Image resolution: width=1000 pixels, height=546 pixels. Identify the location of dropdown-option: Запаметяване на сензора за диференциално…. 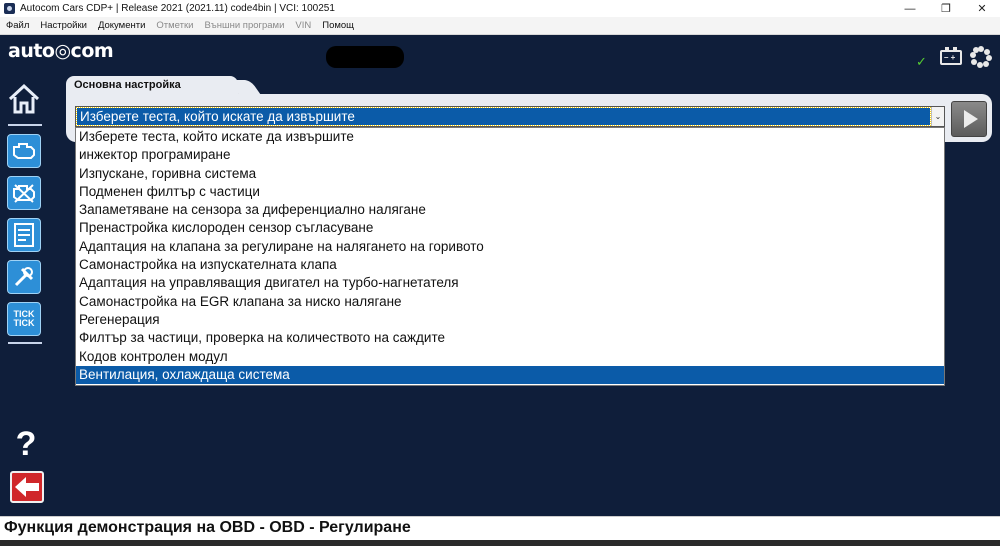
(510, 210).